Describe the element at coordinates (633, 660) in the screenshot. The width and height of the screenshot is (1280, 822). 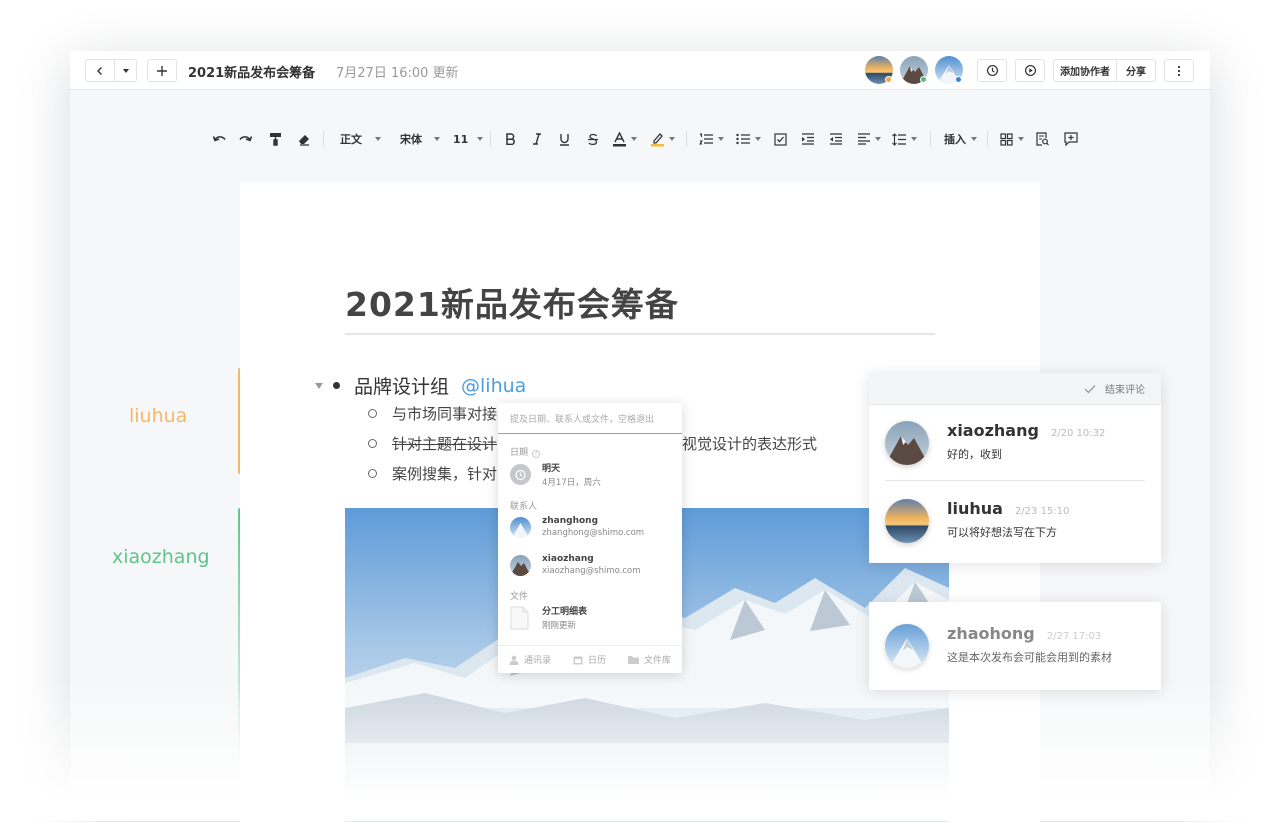
I see `folder-icon` at that location.